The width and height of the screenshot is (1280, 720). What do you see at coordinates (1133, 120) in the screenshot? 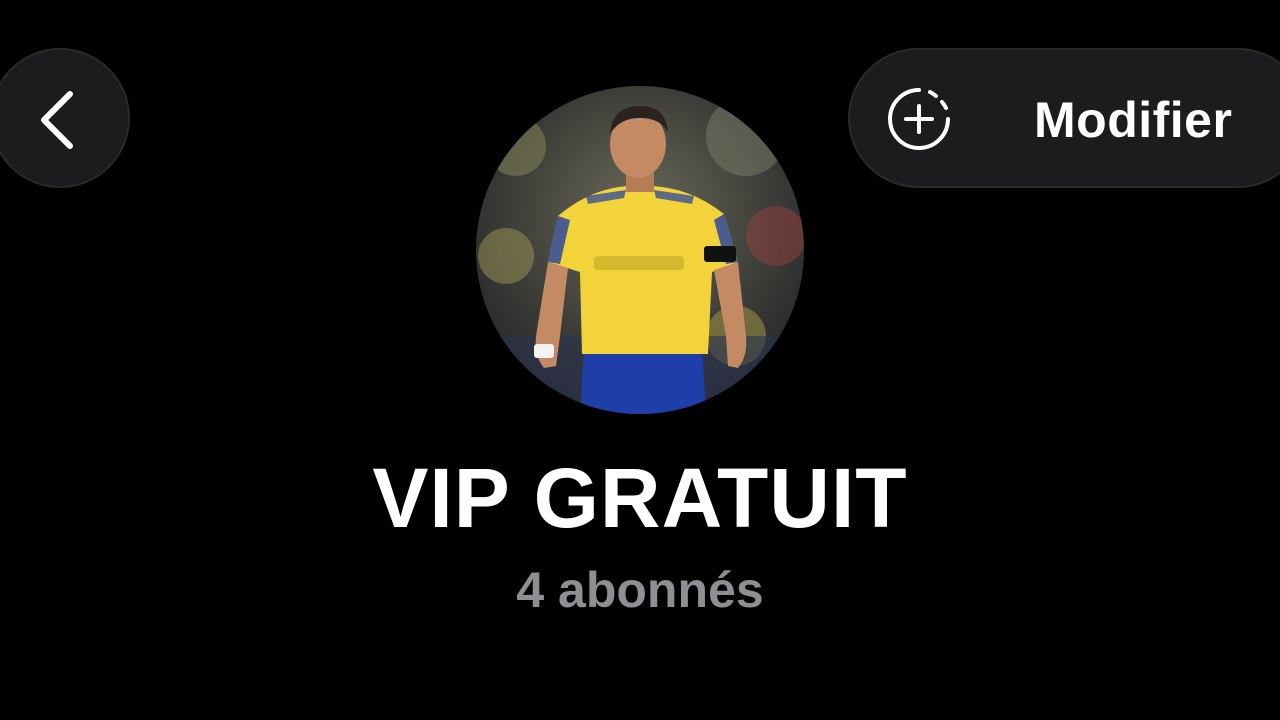
I see `edit-button-label: Modifier` at bounding box center [1133, 120].